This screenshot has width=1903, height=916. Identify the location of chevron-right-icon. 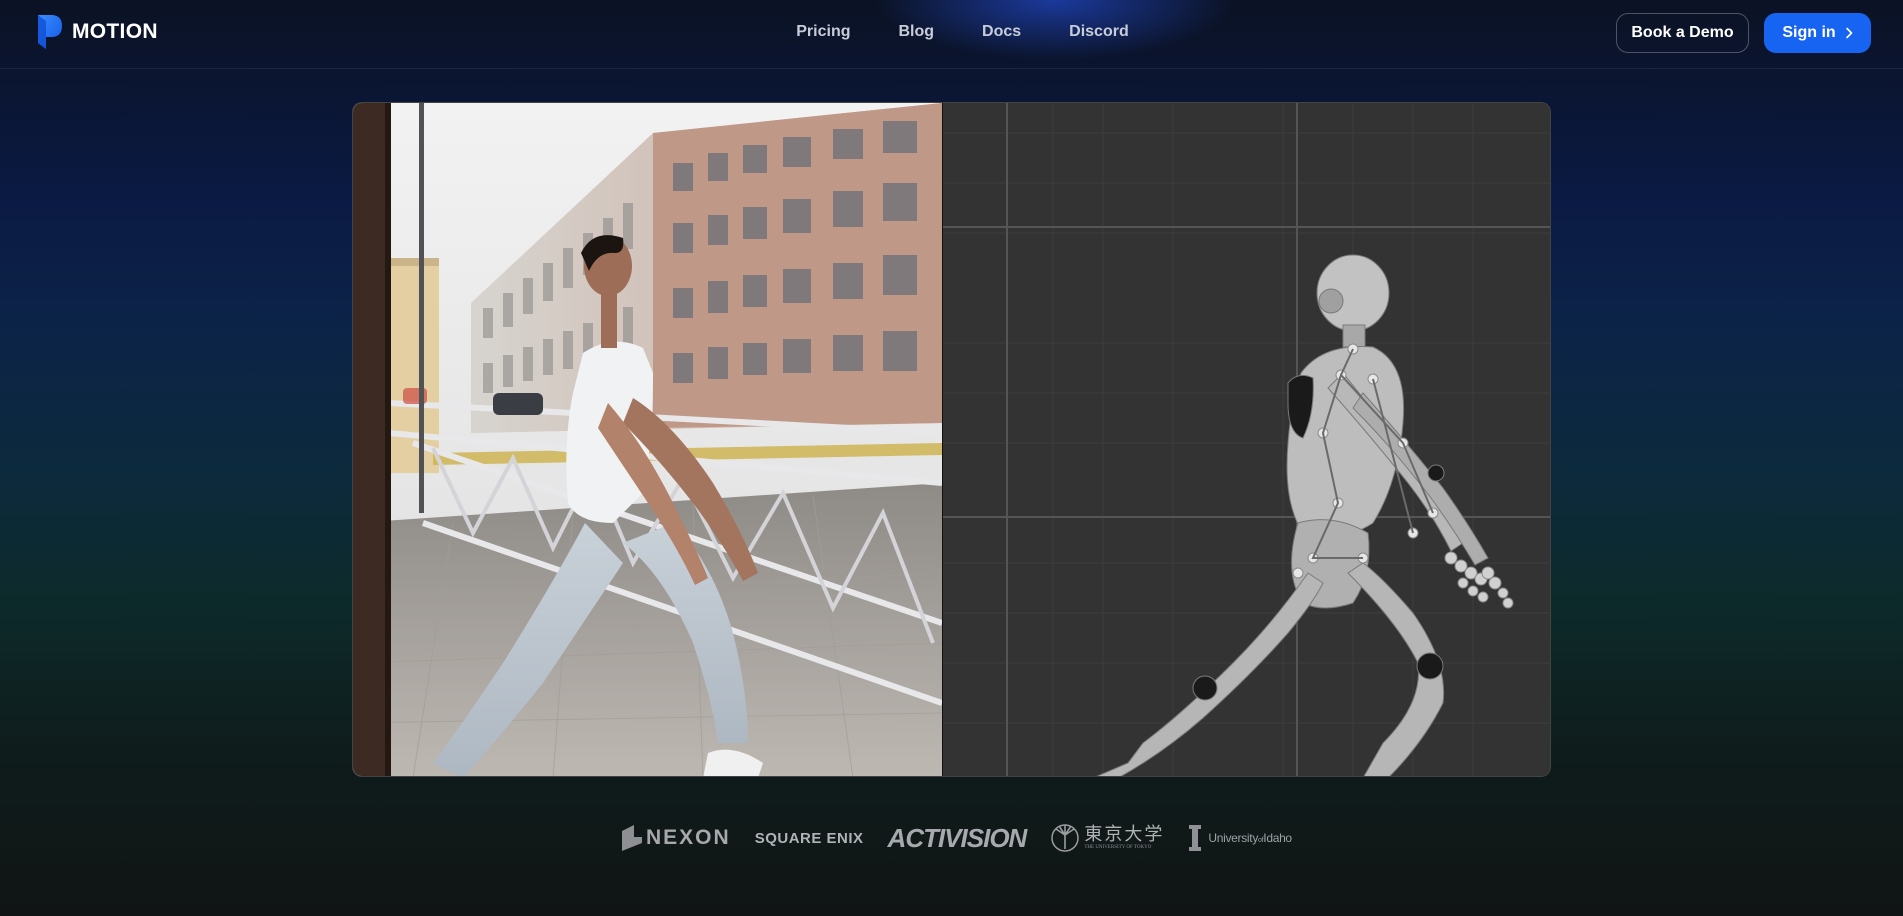
(1848, 33).